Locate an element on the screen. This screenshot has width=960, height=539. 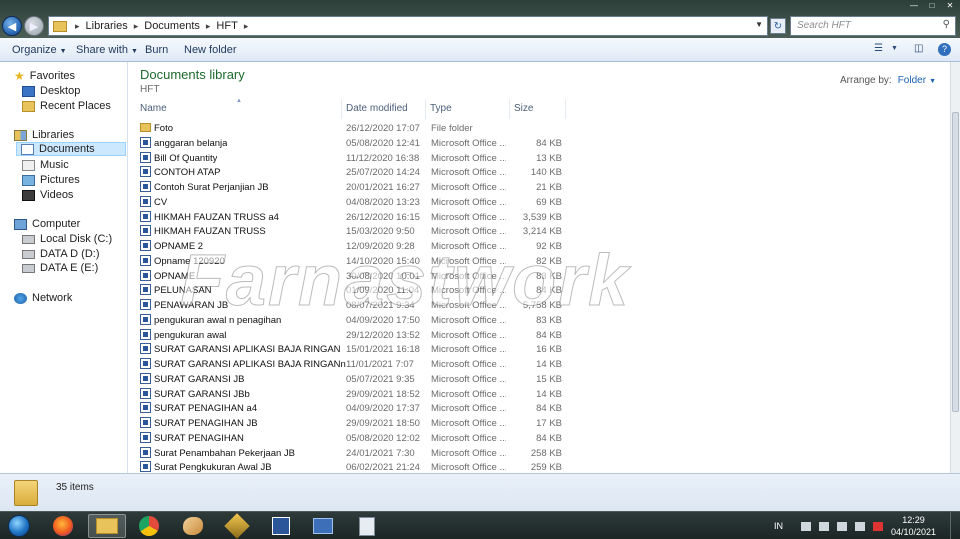
file-date: 04/09/2020 17:37 is located at coordinates (383, 409).